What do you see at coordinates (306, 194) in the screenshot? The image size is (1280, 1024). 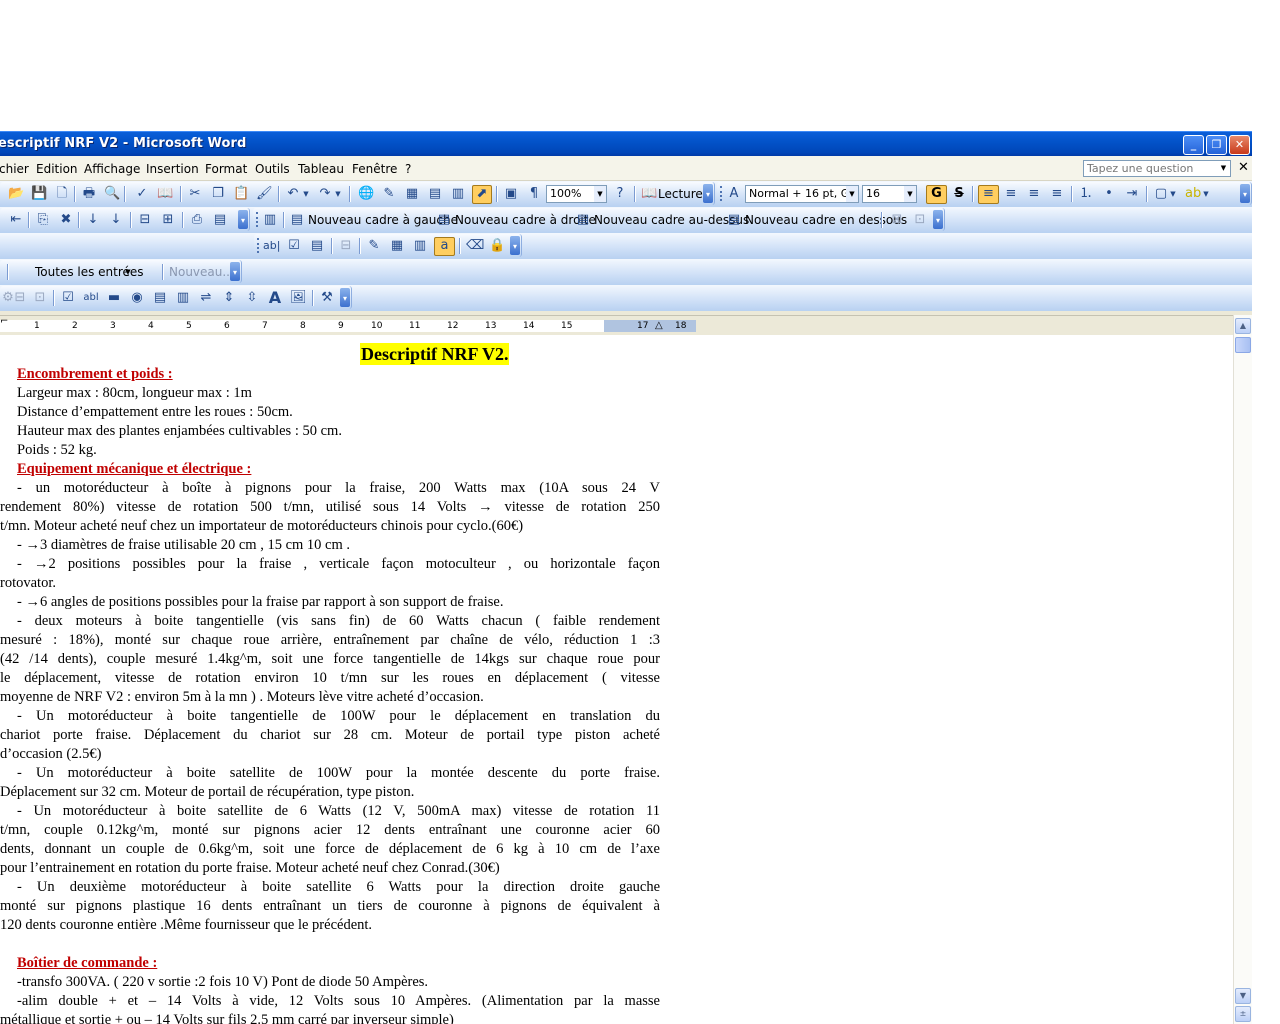 I see `undo-dropdown-icon: ▼` at bounding box center [306, 194].